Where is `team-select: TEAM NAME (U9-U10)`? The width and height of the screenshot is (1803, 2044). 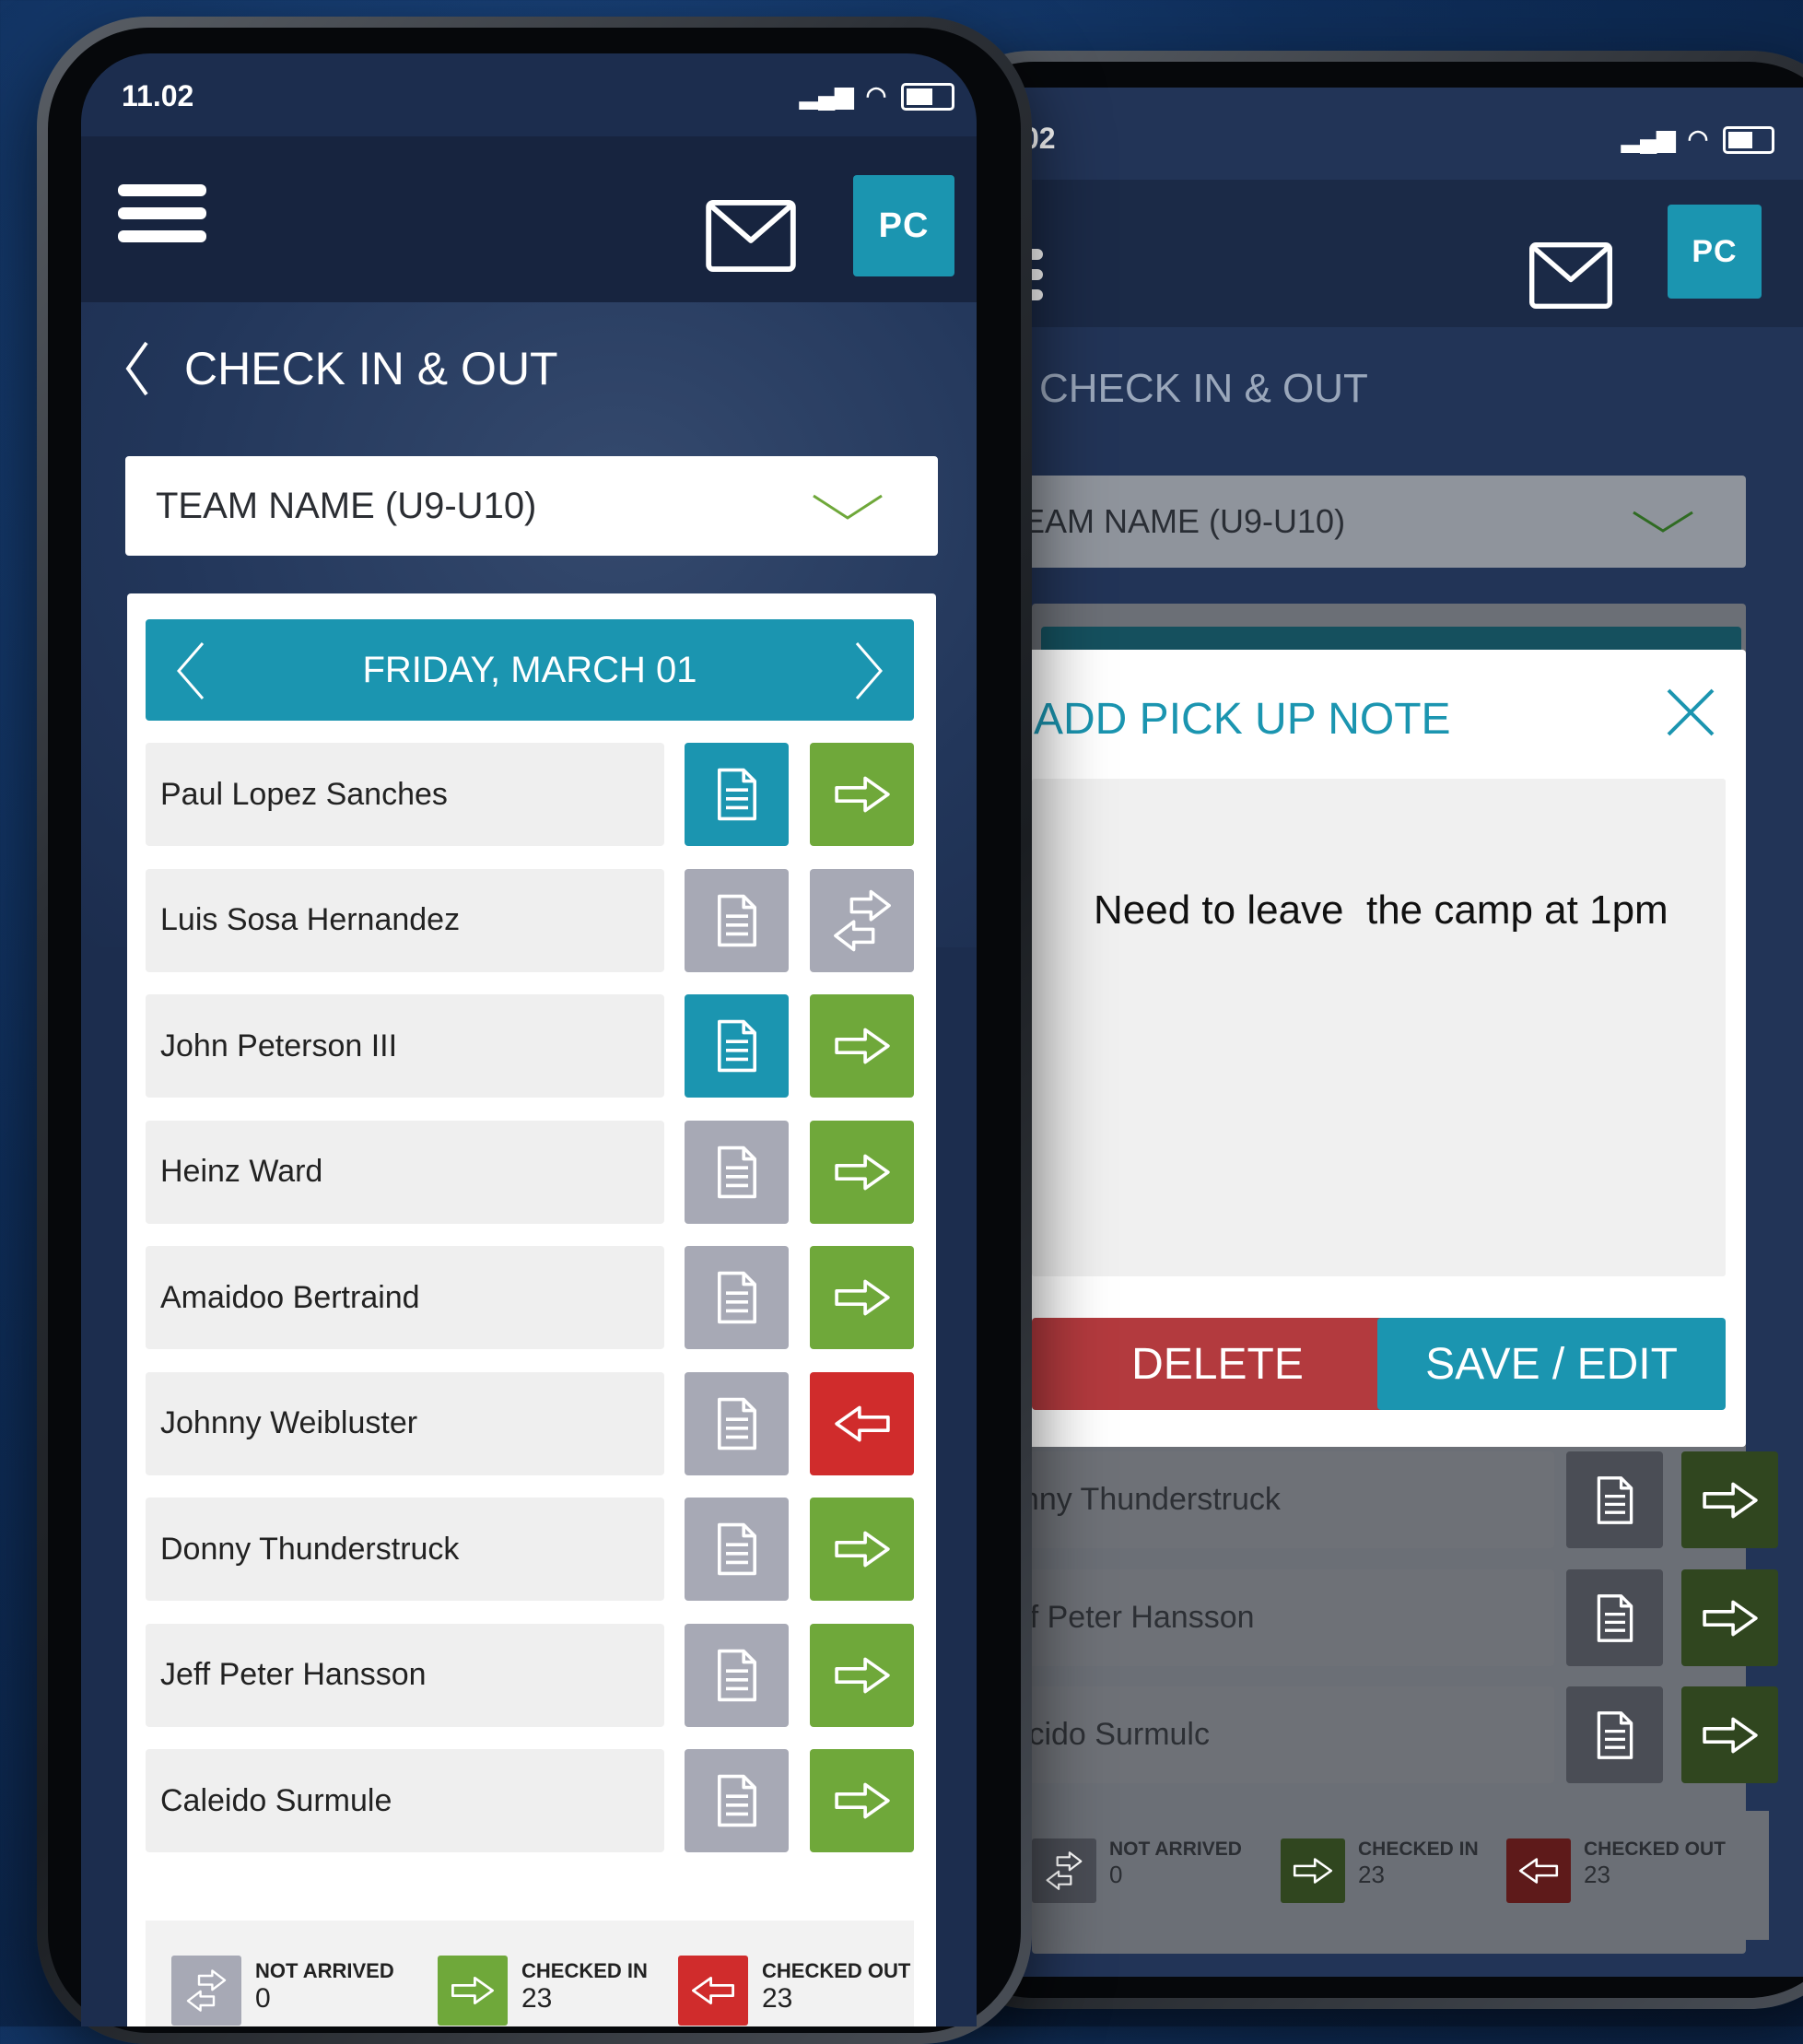
team-select: TEAM NAME (U9-U10) is located at coordinates (531, 506).